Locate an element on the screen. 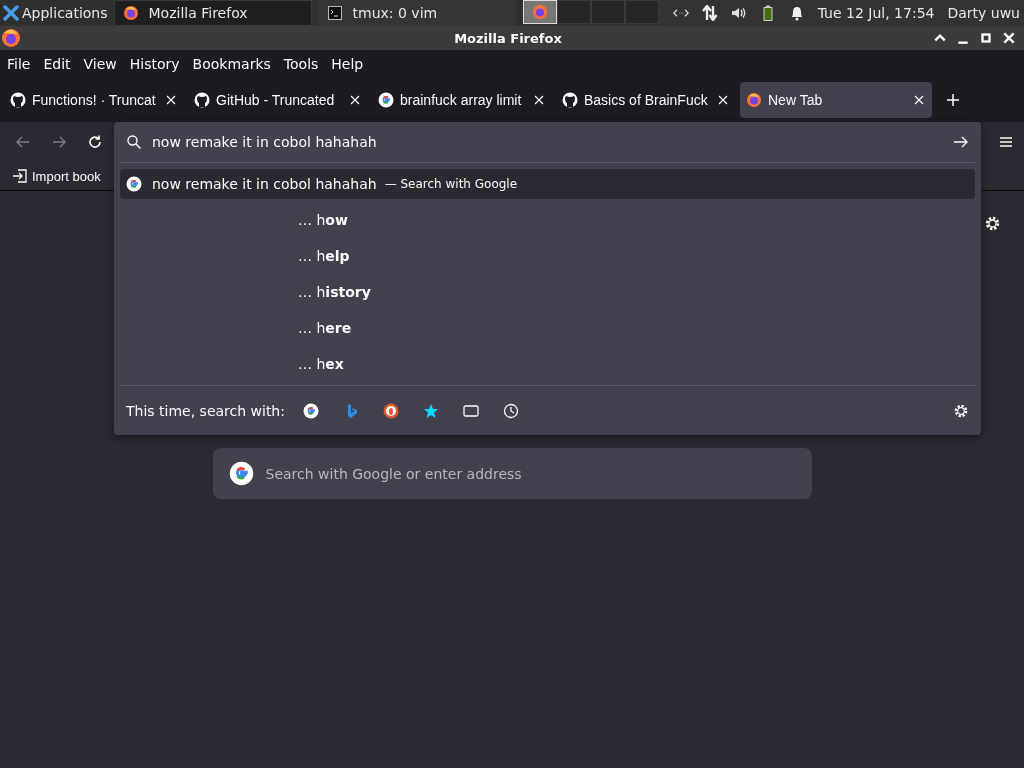  browser-tab: Basics of BrainFuck is located at coordinates (646, 100).